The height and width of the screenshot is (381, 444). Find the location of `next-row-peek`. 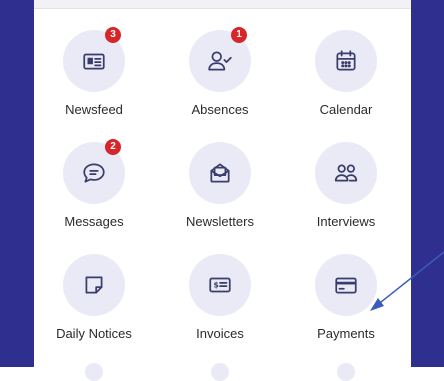

next-row-peek is located at coordinates (222, 371).